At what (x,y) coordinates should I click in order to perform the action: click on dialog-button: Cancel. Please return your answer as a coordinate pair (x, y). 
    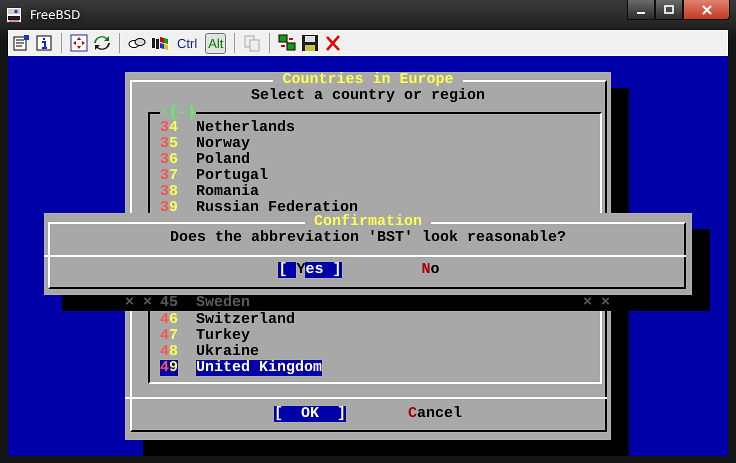
    Looking at the image, I should click on (435, 414).